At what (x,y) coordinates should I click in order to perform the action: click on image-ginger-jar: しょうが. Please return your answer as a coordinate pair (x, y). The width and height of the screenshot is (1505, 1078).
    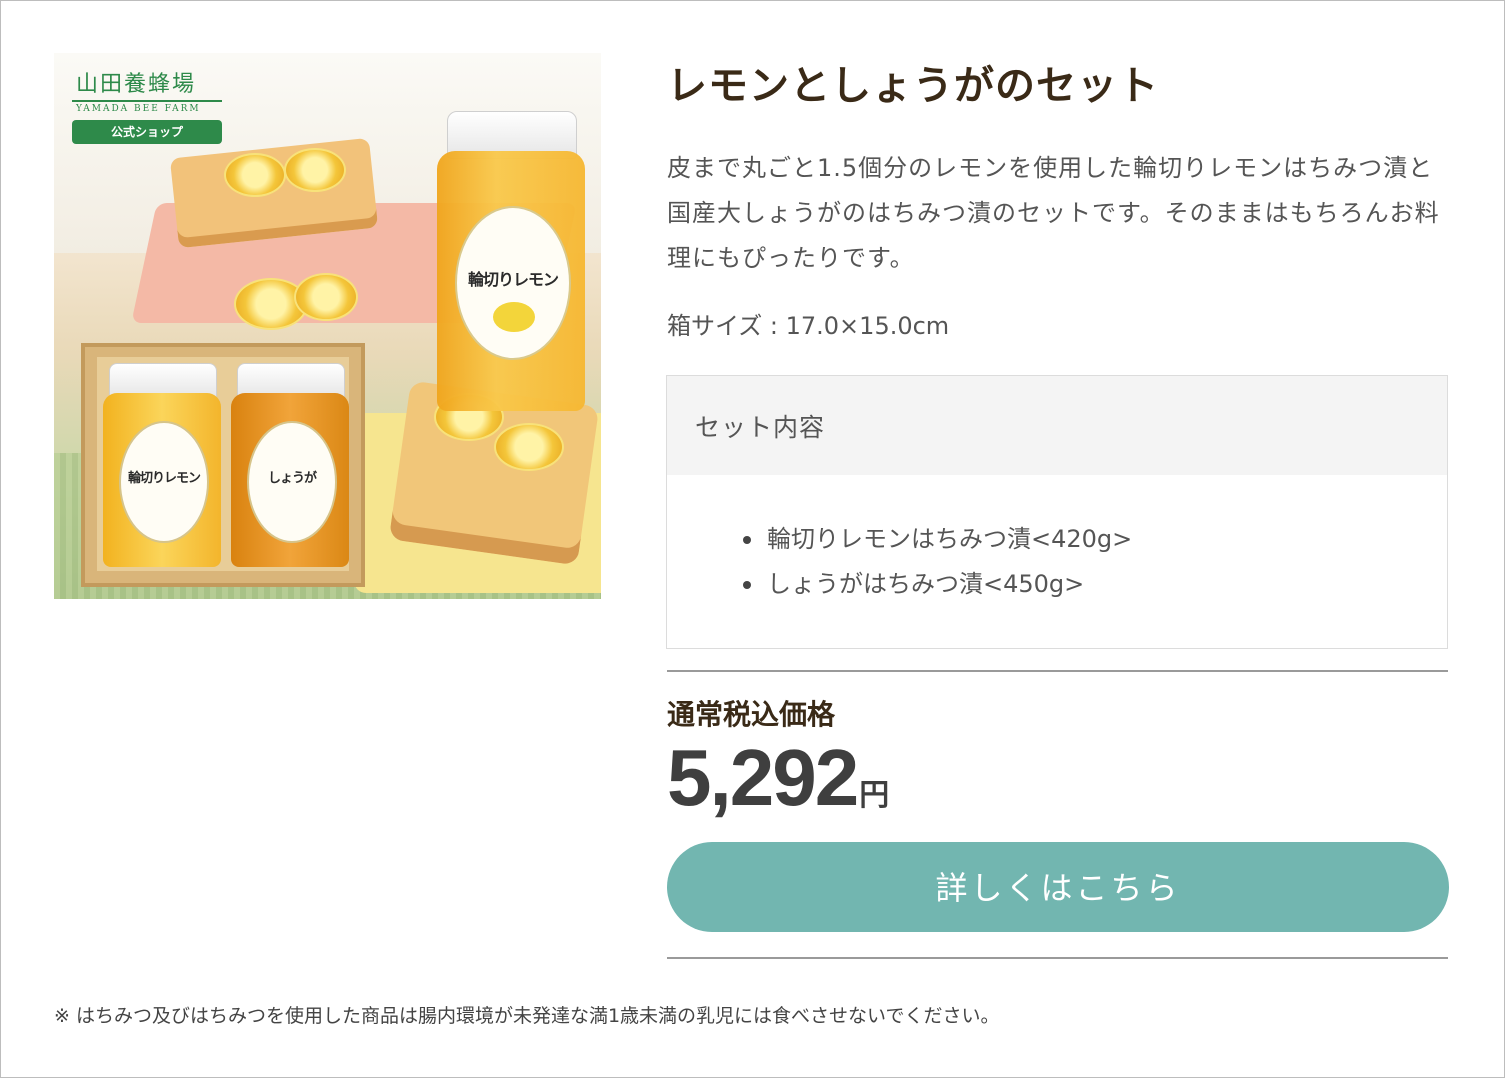
    Looking at the image, I should click on (290, 465).